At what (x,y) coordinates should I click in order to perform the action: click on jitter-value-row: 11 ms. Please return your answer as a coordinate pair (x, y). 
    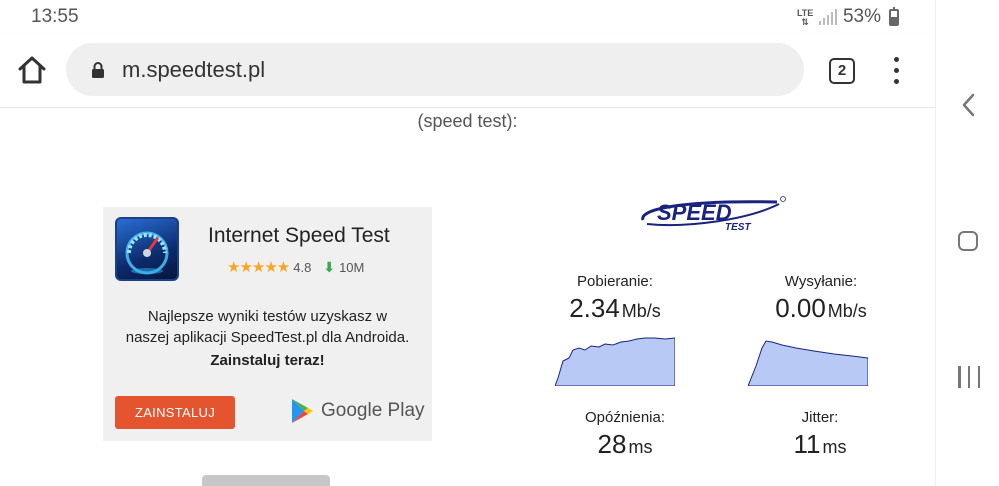
    Looking at the image, I should click on (820, 444).